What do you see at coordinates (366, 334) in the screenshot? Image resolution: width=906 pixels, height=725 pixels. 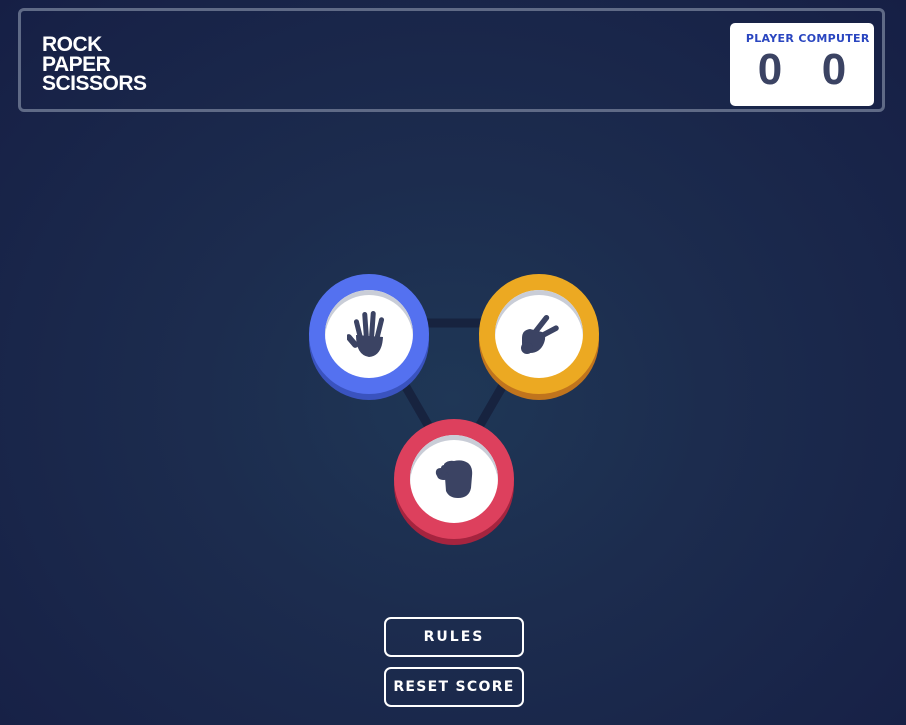 I see `open-hand-icon` at bounding box center [366, 334].